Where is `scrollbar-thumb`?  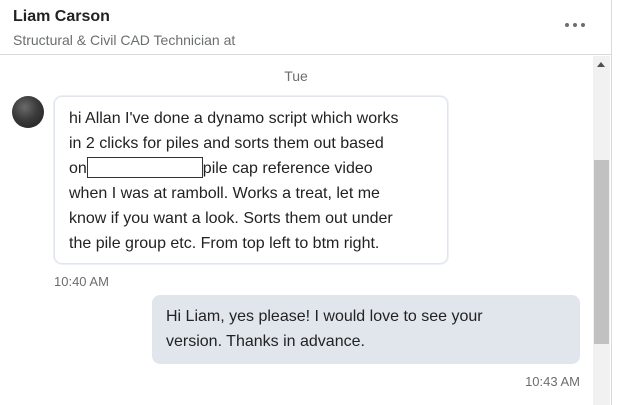 scrollbar-thumb is located at coordinates (601, 252).